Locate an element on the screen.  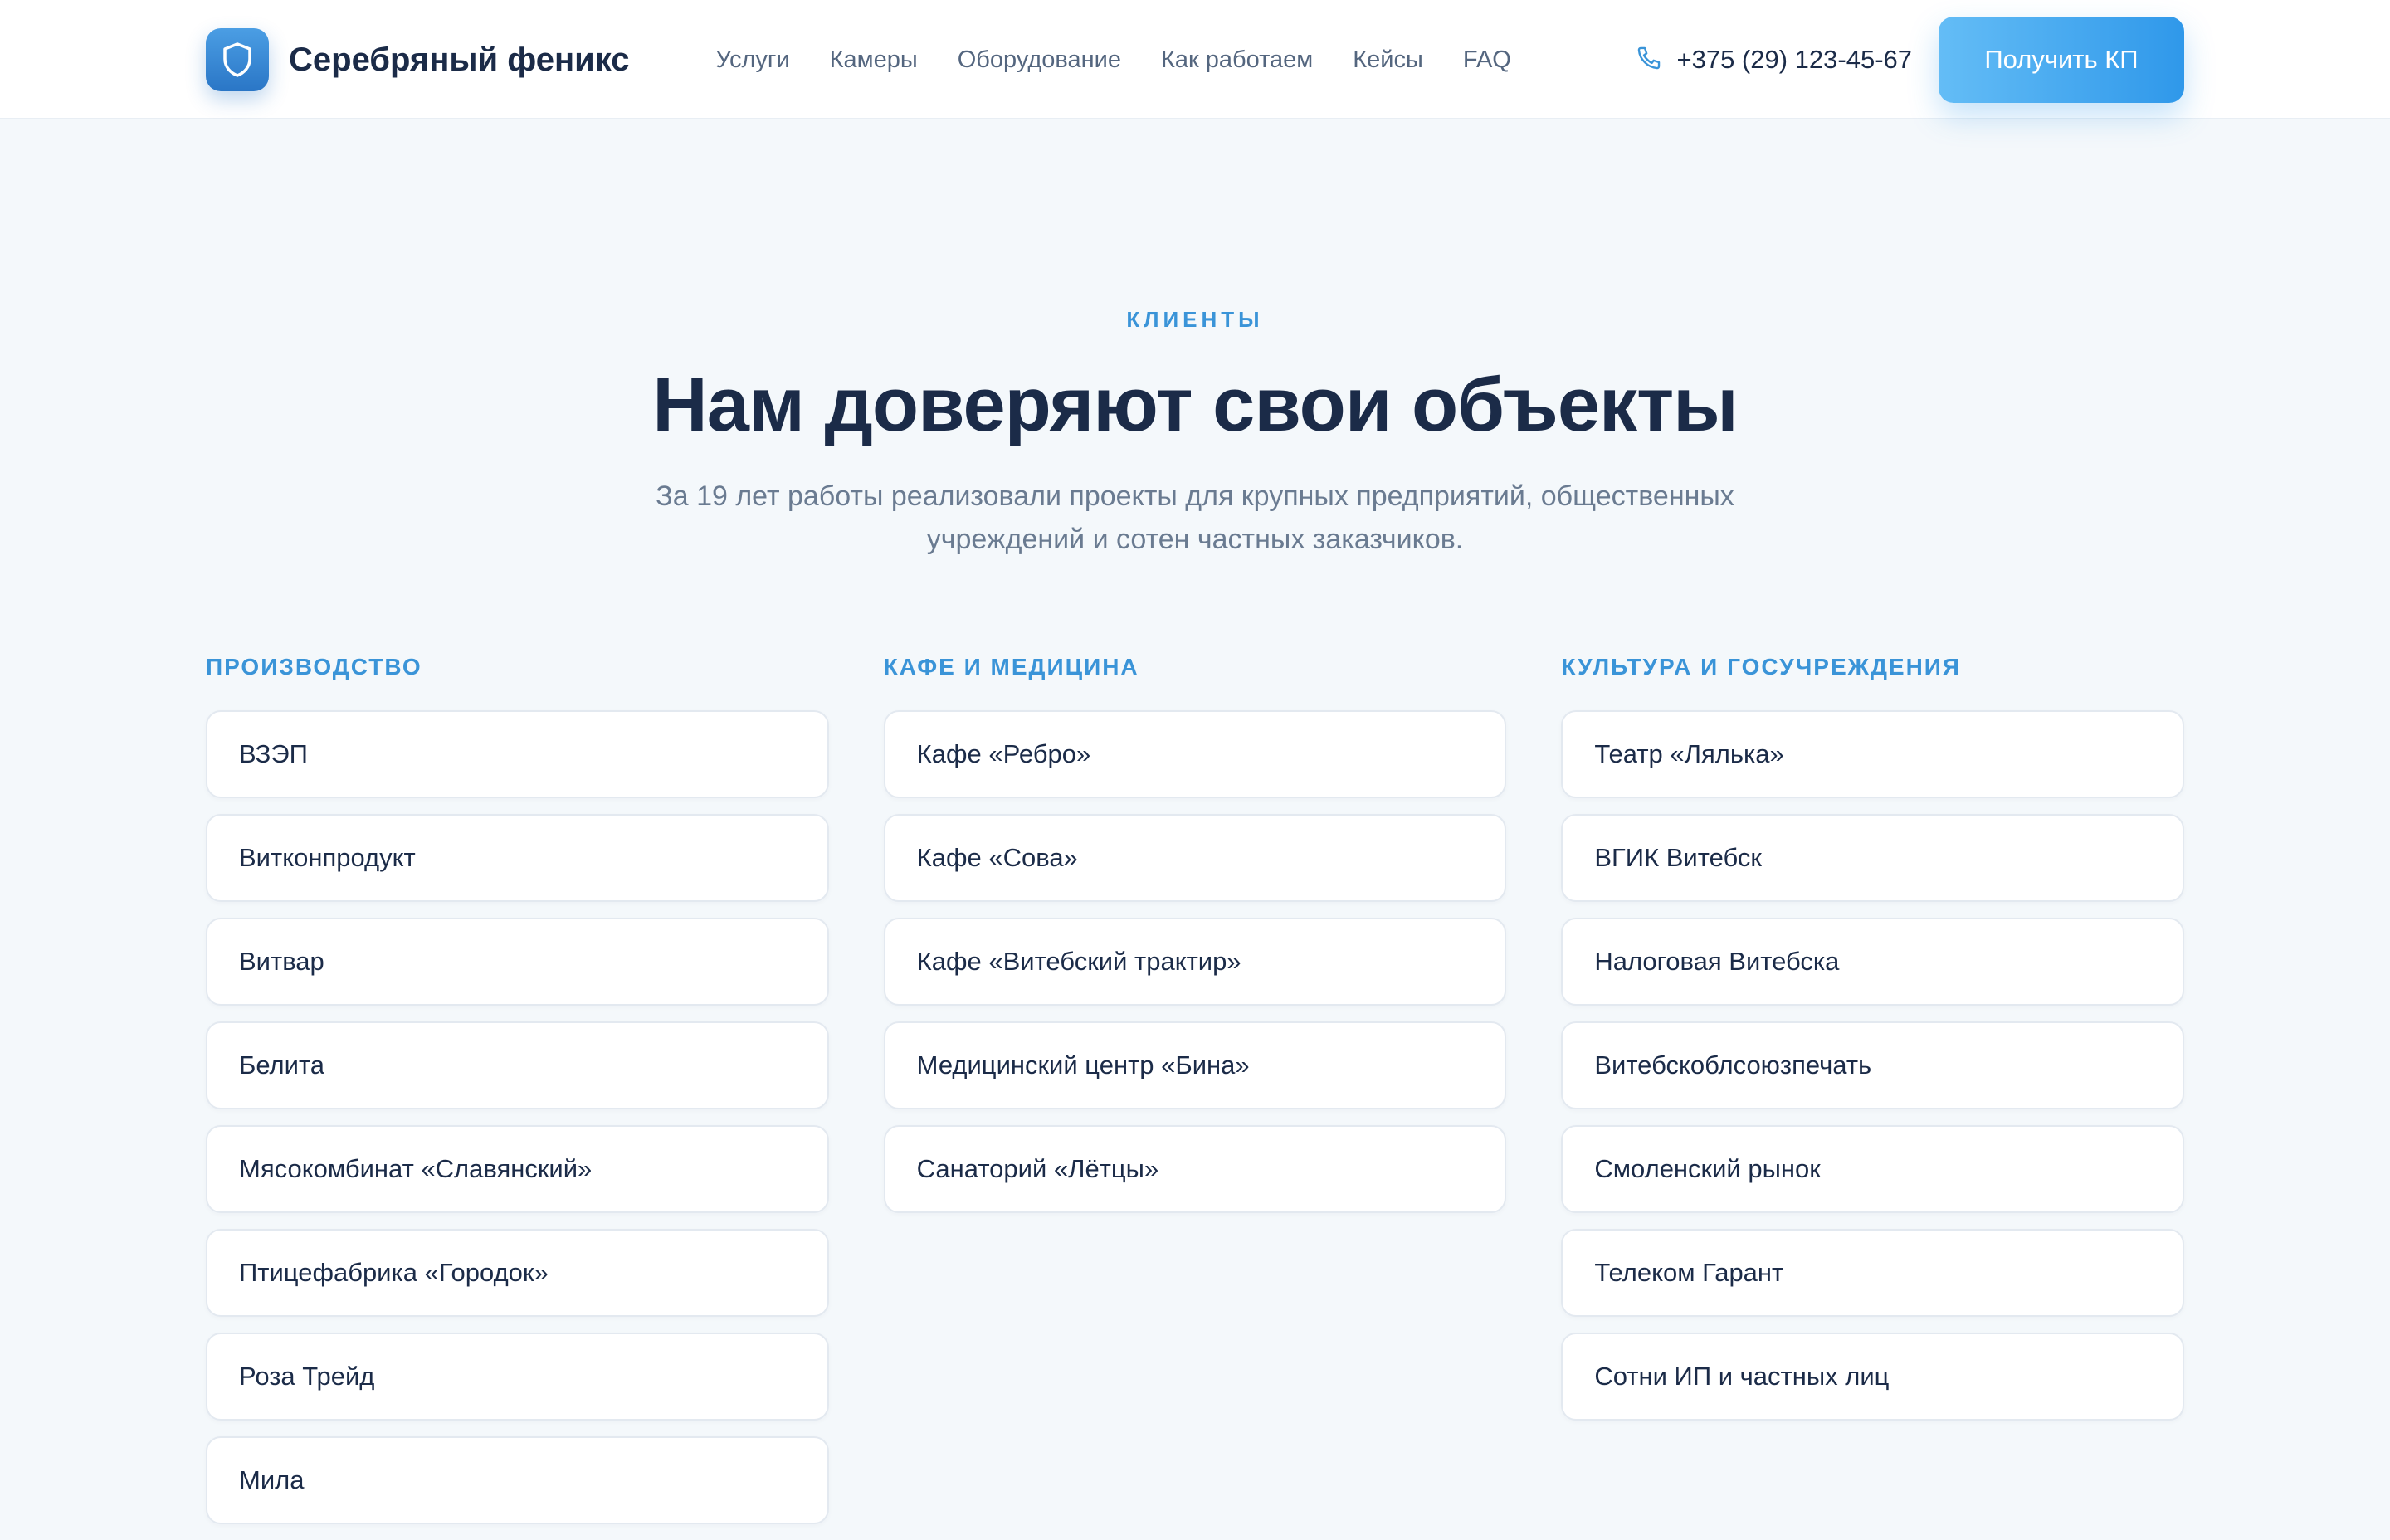
logo-text: Серебряный феникс is located at coordinates (460, 59).